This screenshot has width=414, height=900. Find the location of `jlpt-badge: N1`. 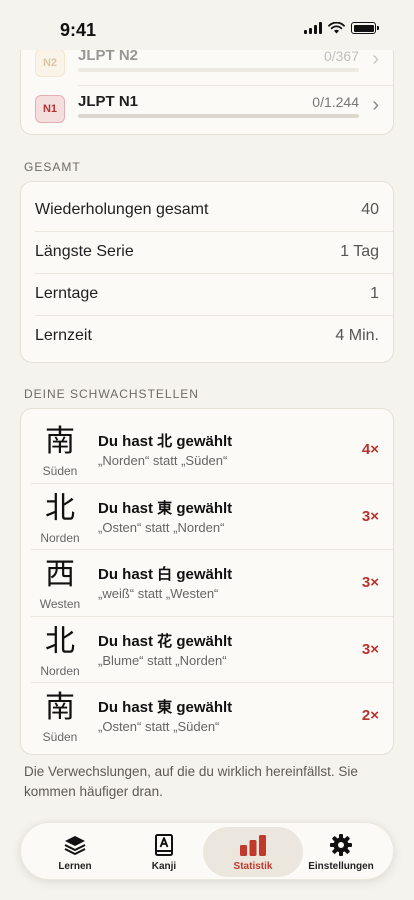

jlpt-badge: N1 is located at coordinates (50, 109).